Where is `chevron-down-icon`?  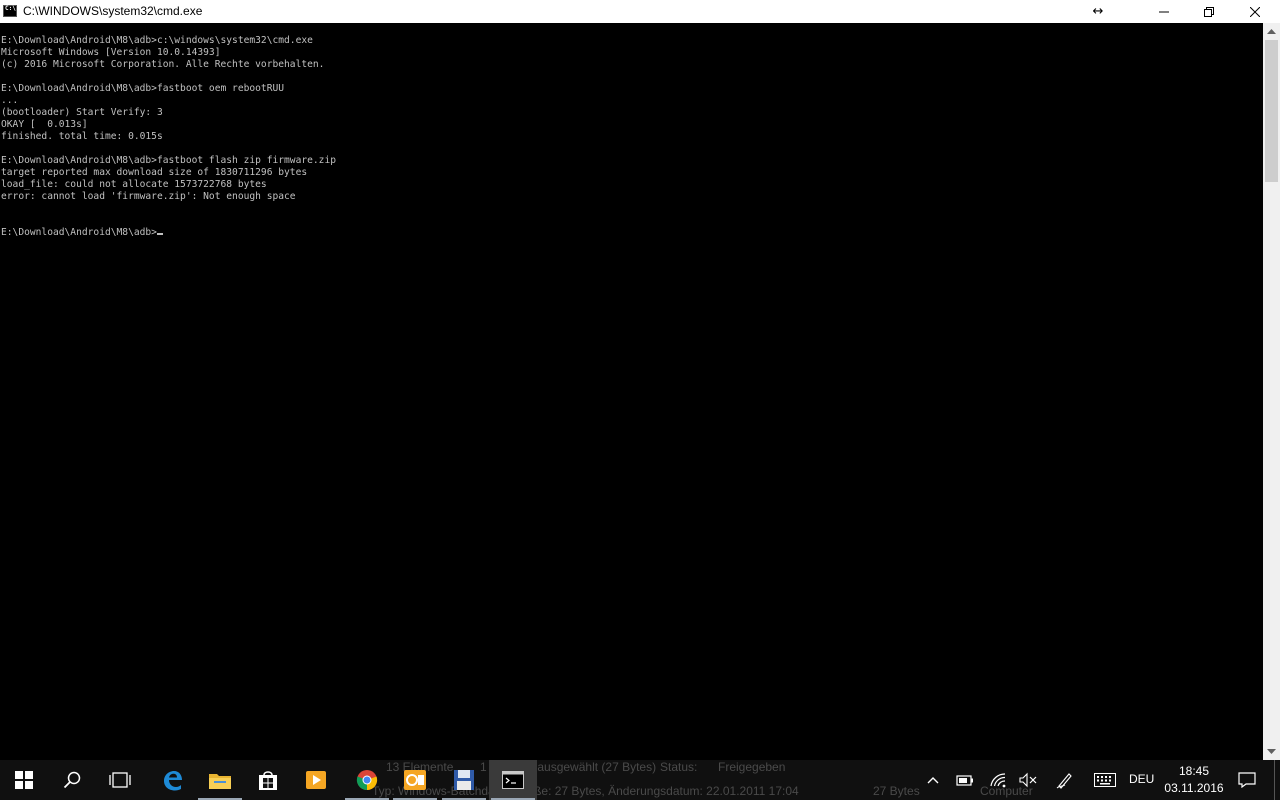
chevron-down-icon is located at coordinates (1271, 751).